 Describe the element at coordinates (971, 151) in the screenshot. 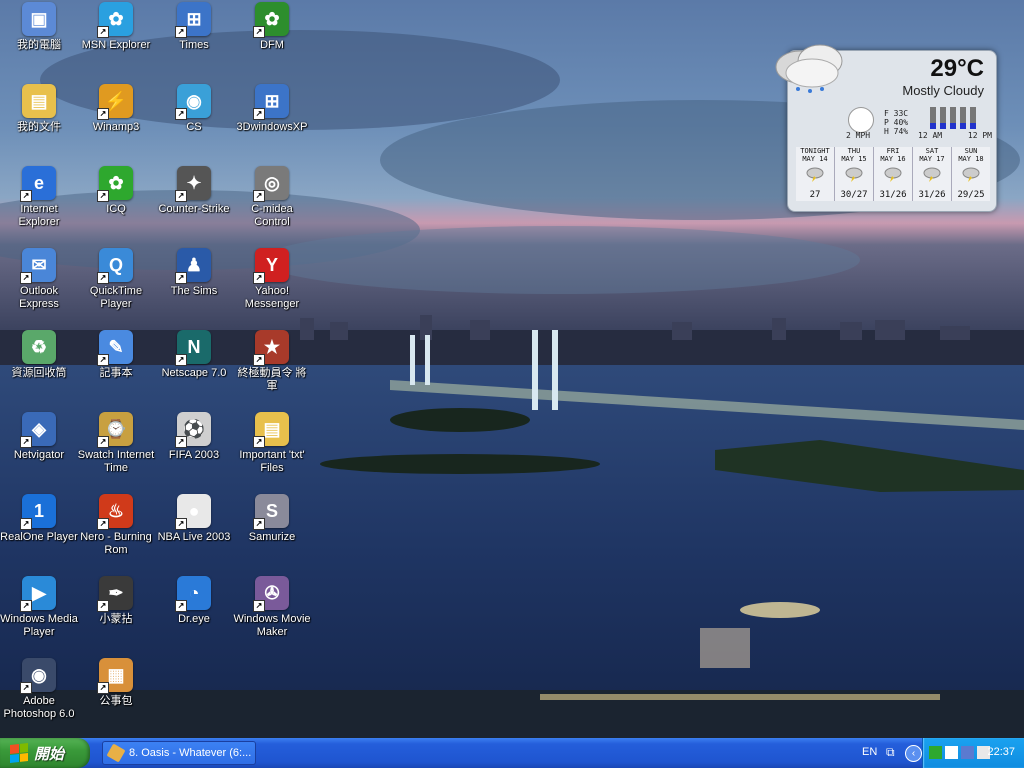

I see `forecast-day-name: SUN` at that location.